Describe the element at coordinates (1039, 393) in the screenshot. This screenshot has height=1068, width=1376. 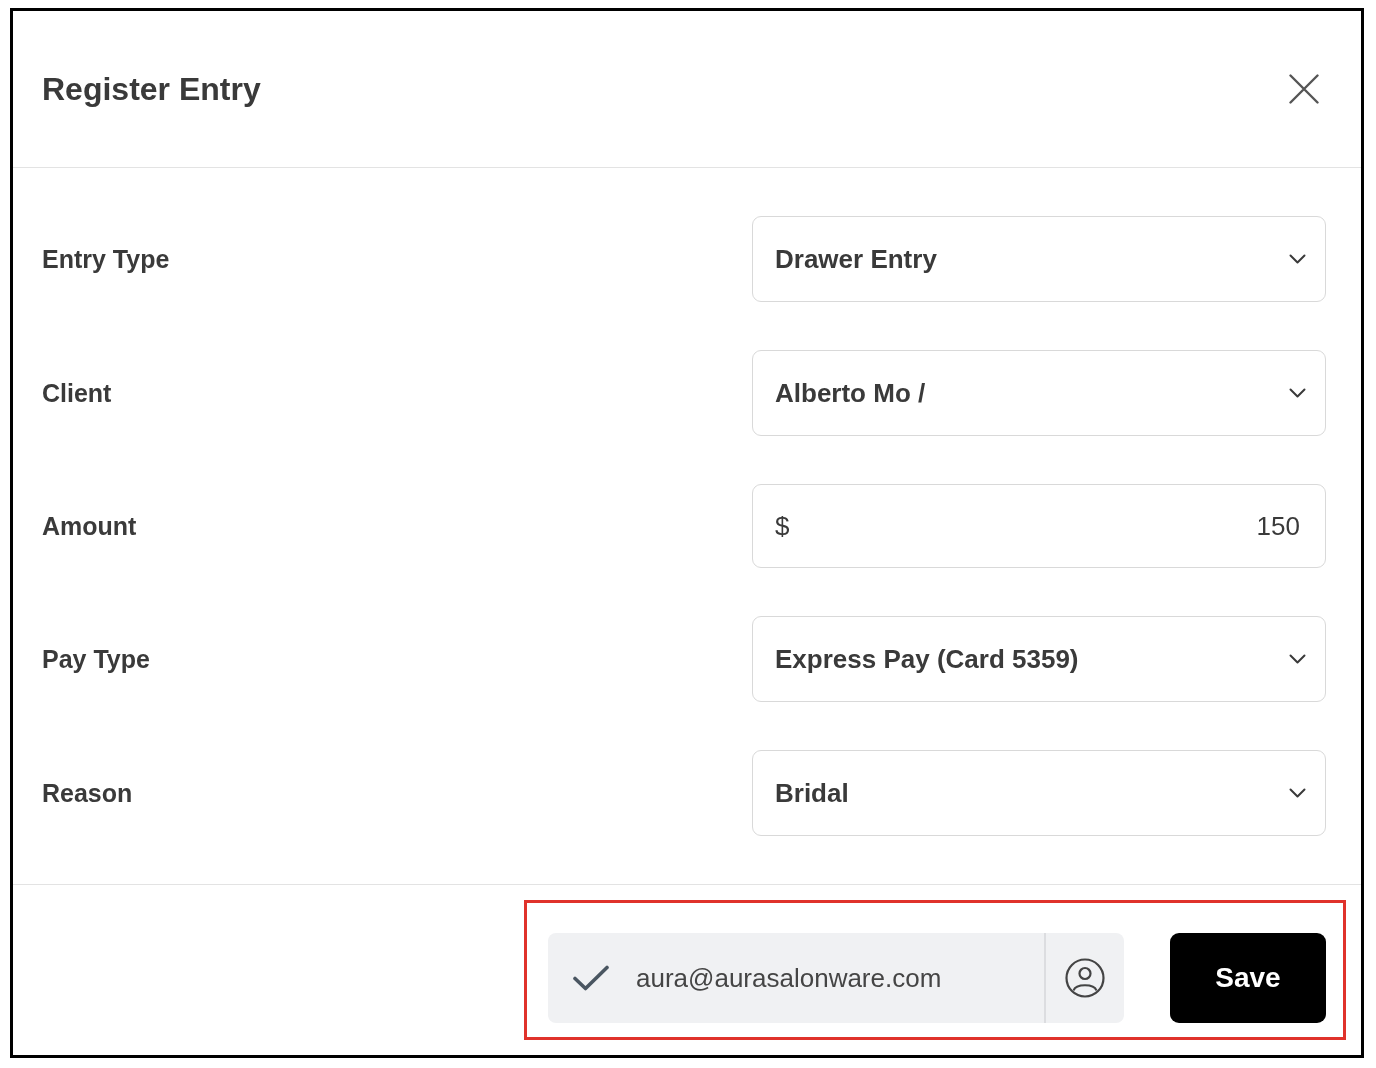
I see `dropdown-field: Alberto Mo /` at that location.